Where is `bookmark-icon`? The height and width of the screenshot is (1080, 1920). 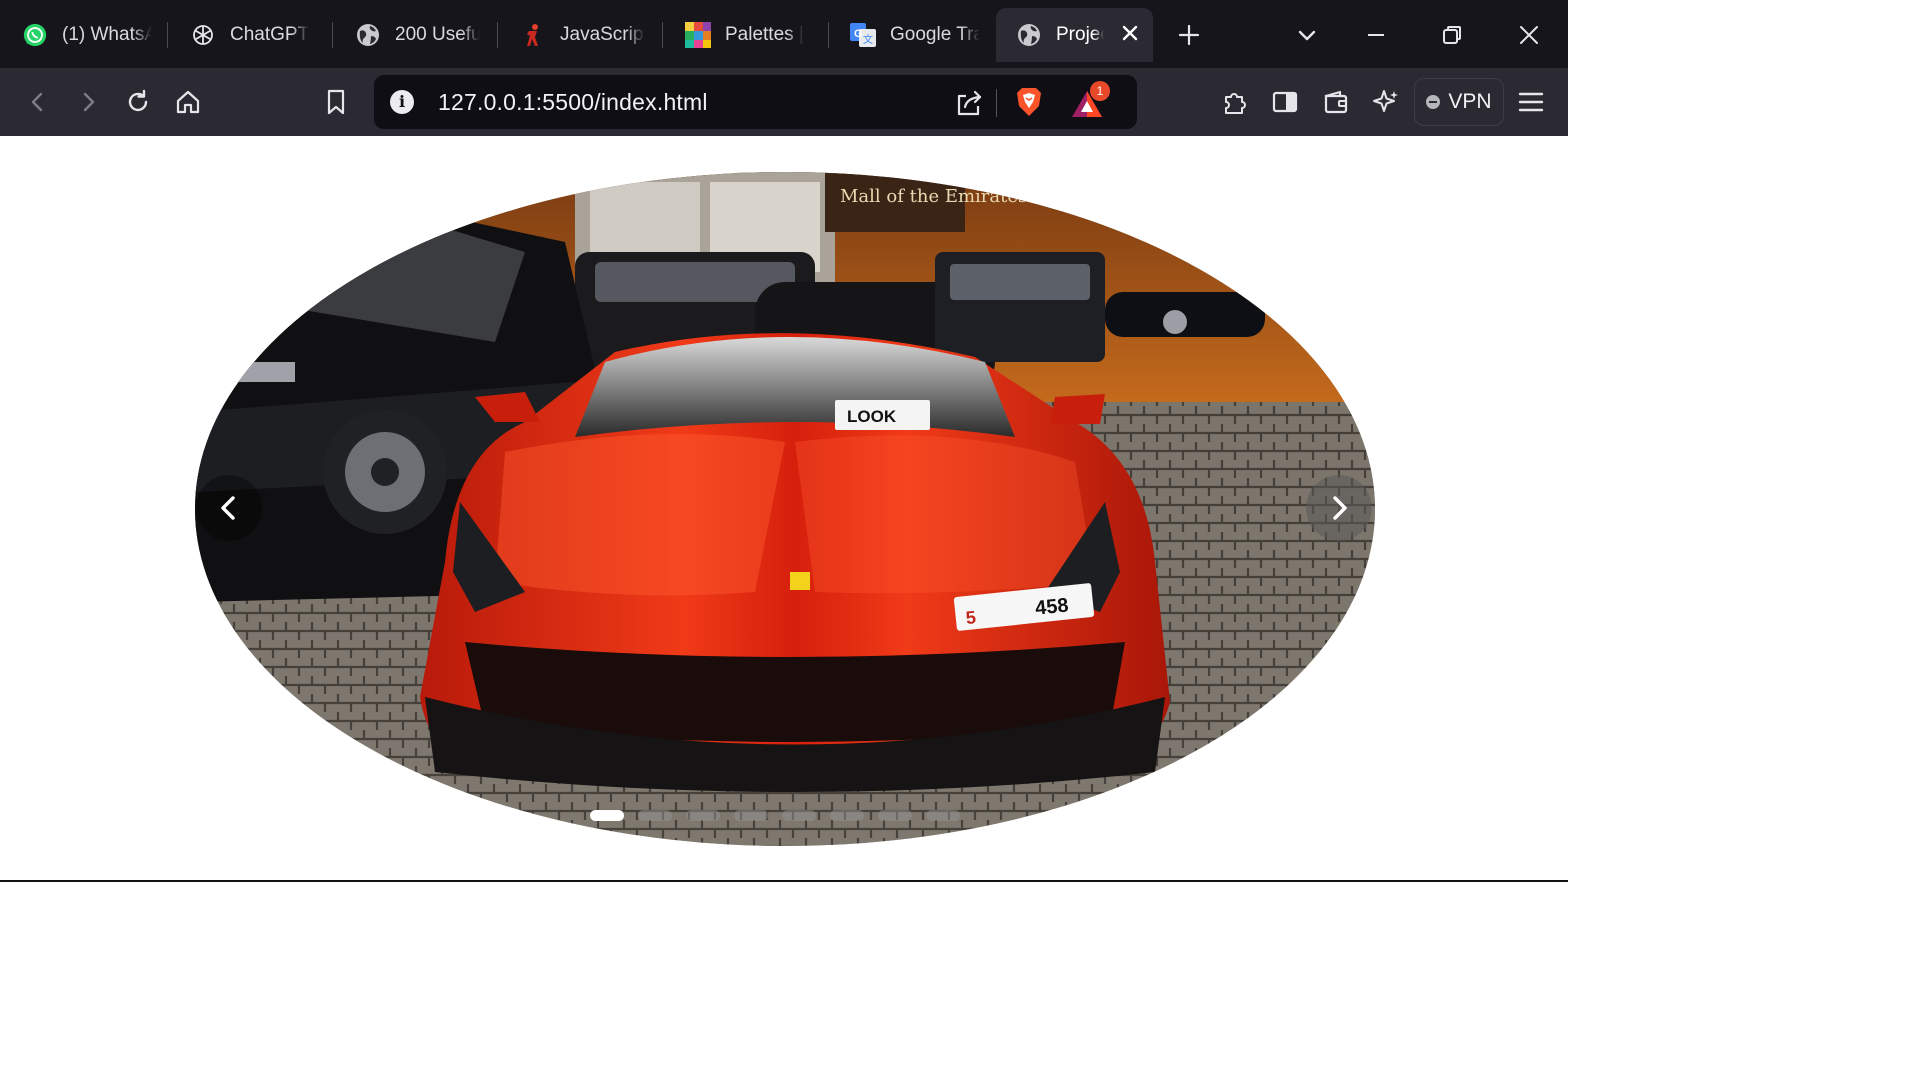 bookmark-icon is located at coordinates (336, 102).